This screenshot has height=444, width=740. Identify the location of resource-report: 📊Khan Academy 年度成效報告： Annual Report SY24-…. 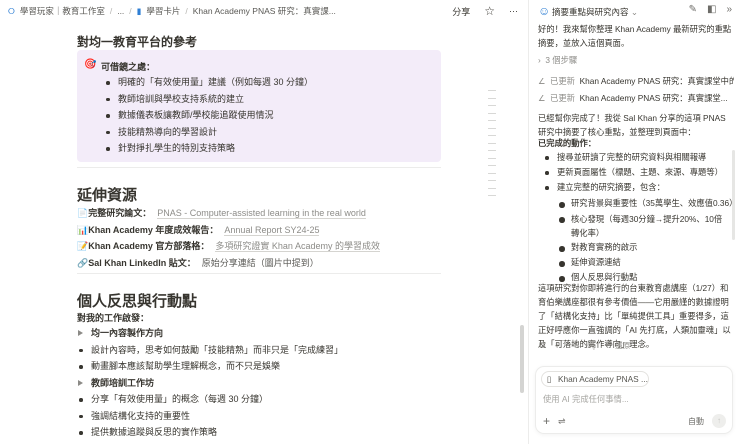
(198, 230).